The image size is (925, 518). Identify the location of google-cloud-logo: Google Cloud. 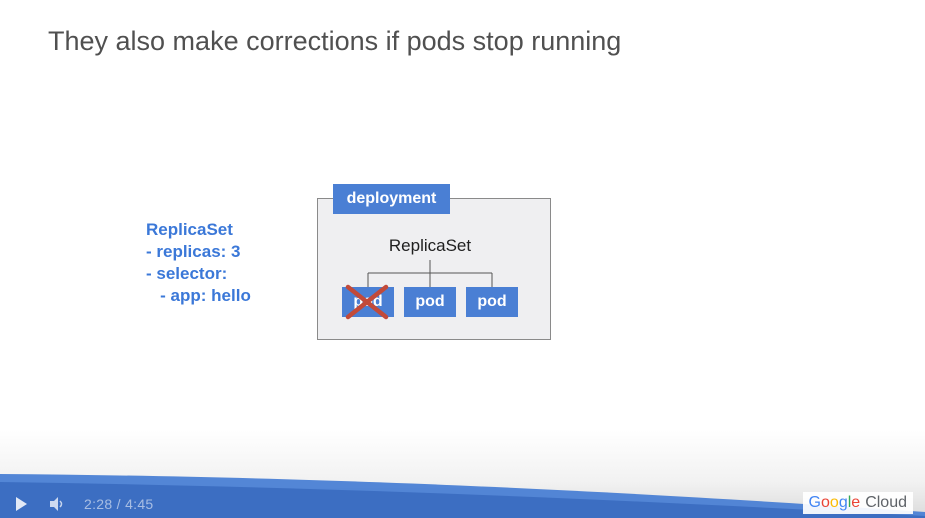
(857, 503).